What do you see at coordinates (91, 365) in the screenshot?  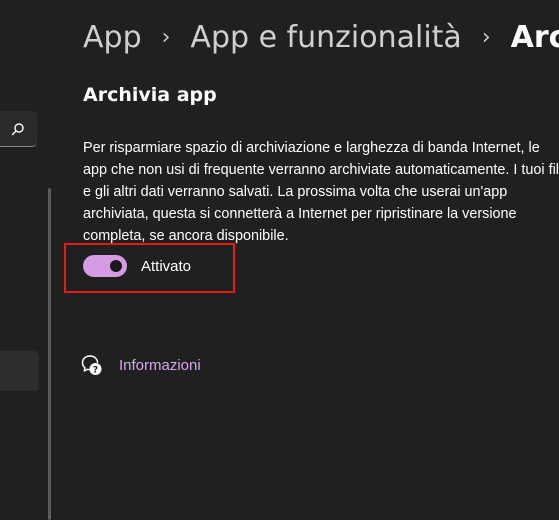 I see `help-chat-icon: ?` at bounding box center [91, 365].